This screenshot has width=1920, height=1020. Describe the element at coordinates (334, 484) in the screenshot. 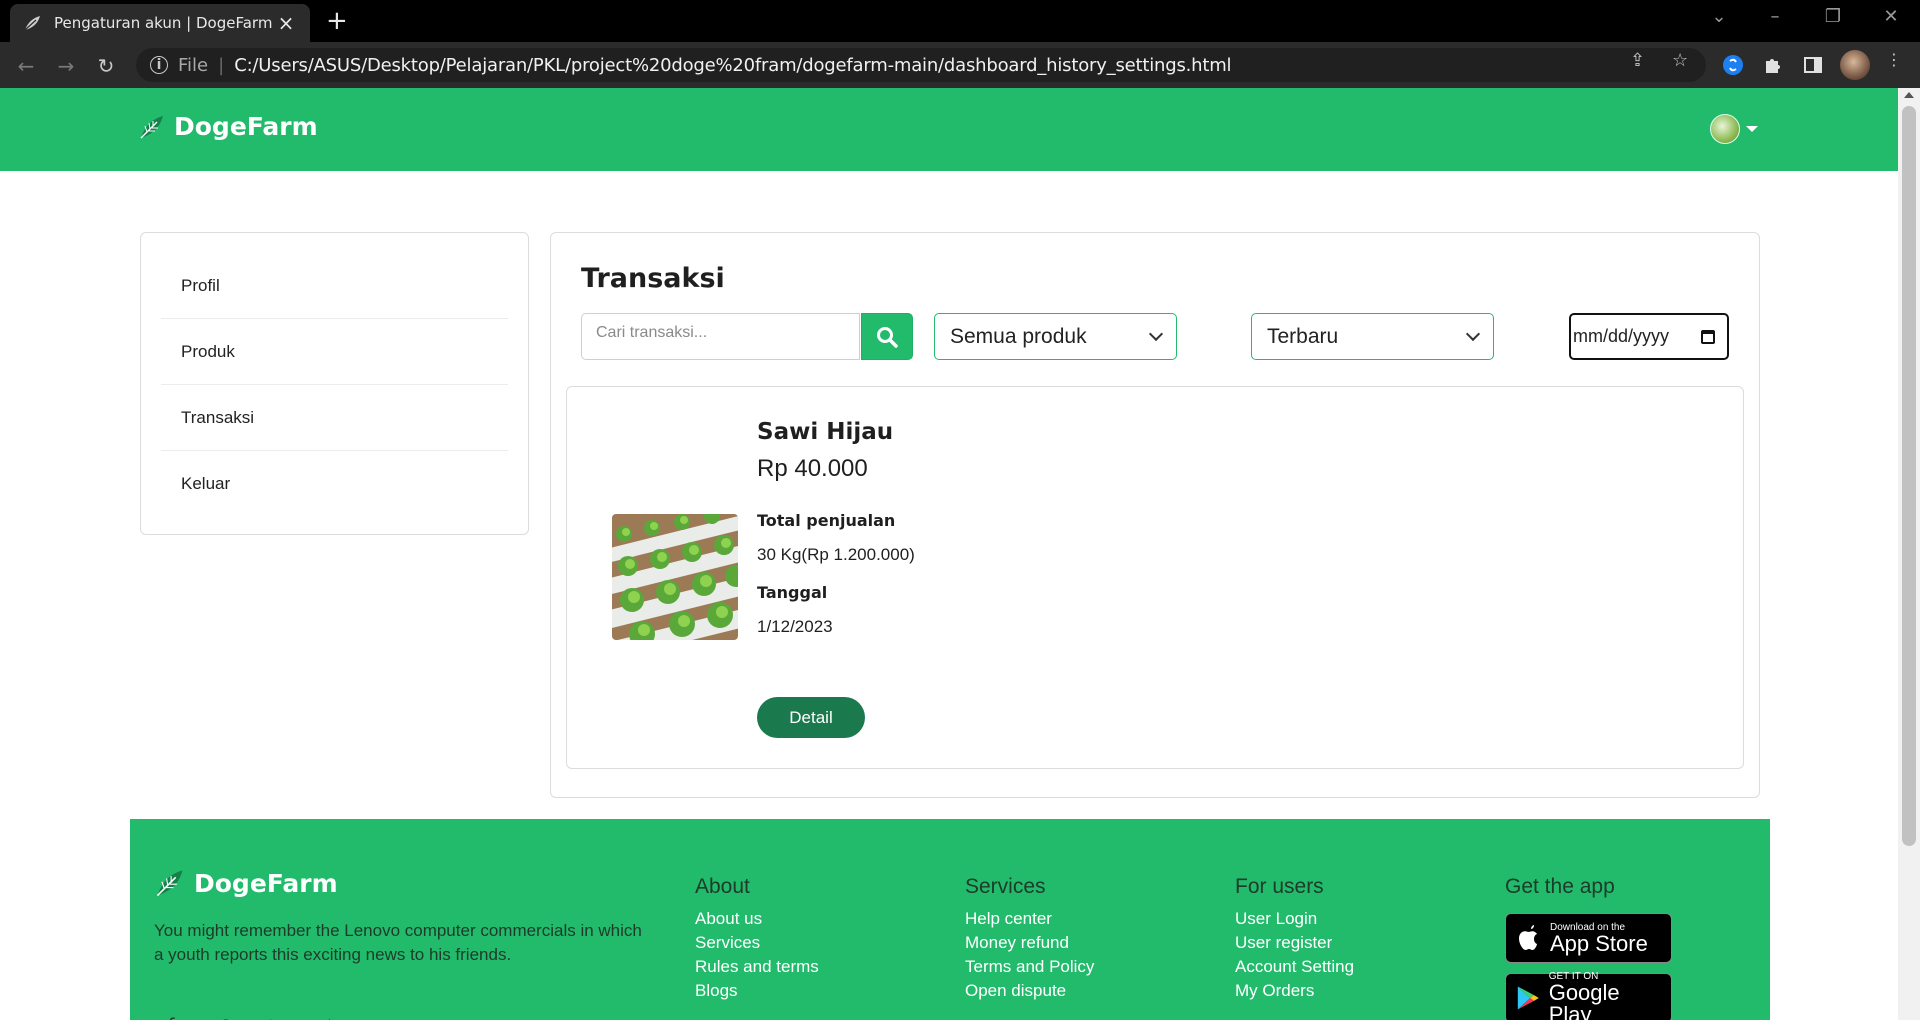

I see `sidebar-item-keluar: Keluar` at that location.